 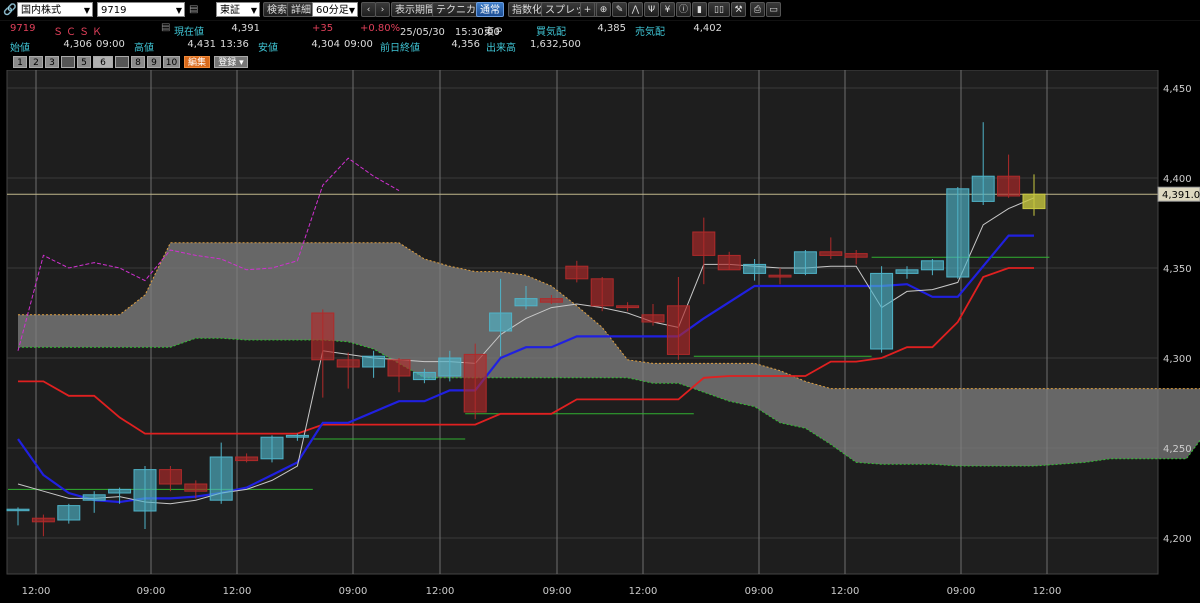 I want to click on code-input: 9719 ▼, so click(x=141, y=9).